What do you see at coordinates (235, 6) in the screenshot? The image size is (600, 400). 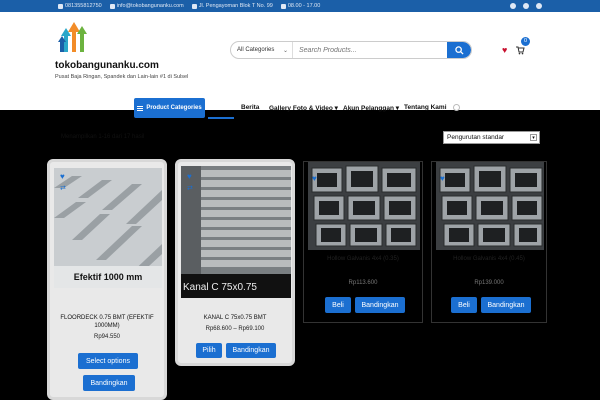 I see `address: Jl. Pengayoman Blok T No. 99` at bounding box center [235, 6].